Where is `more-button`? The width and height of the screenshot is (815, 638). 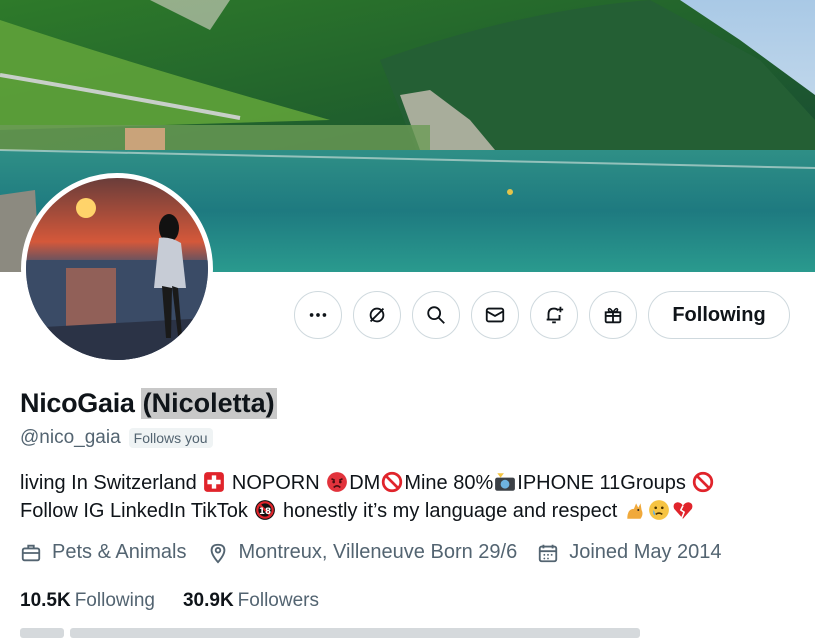
more-button is located at coordinates (318, 315).